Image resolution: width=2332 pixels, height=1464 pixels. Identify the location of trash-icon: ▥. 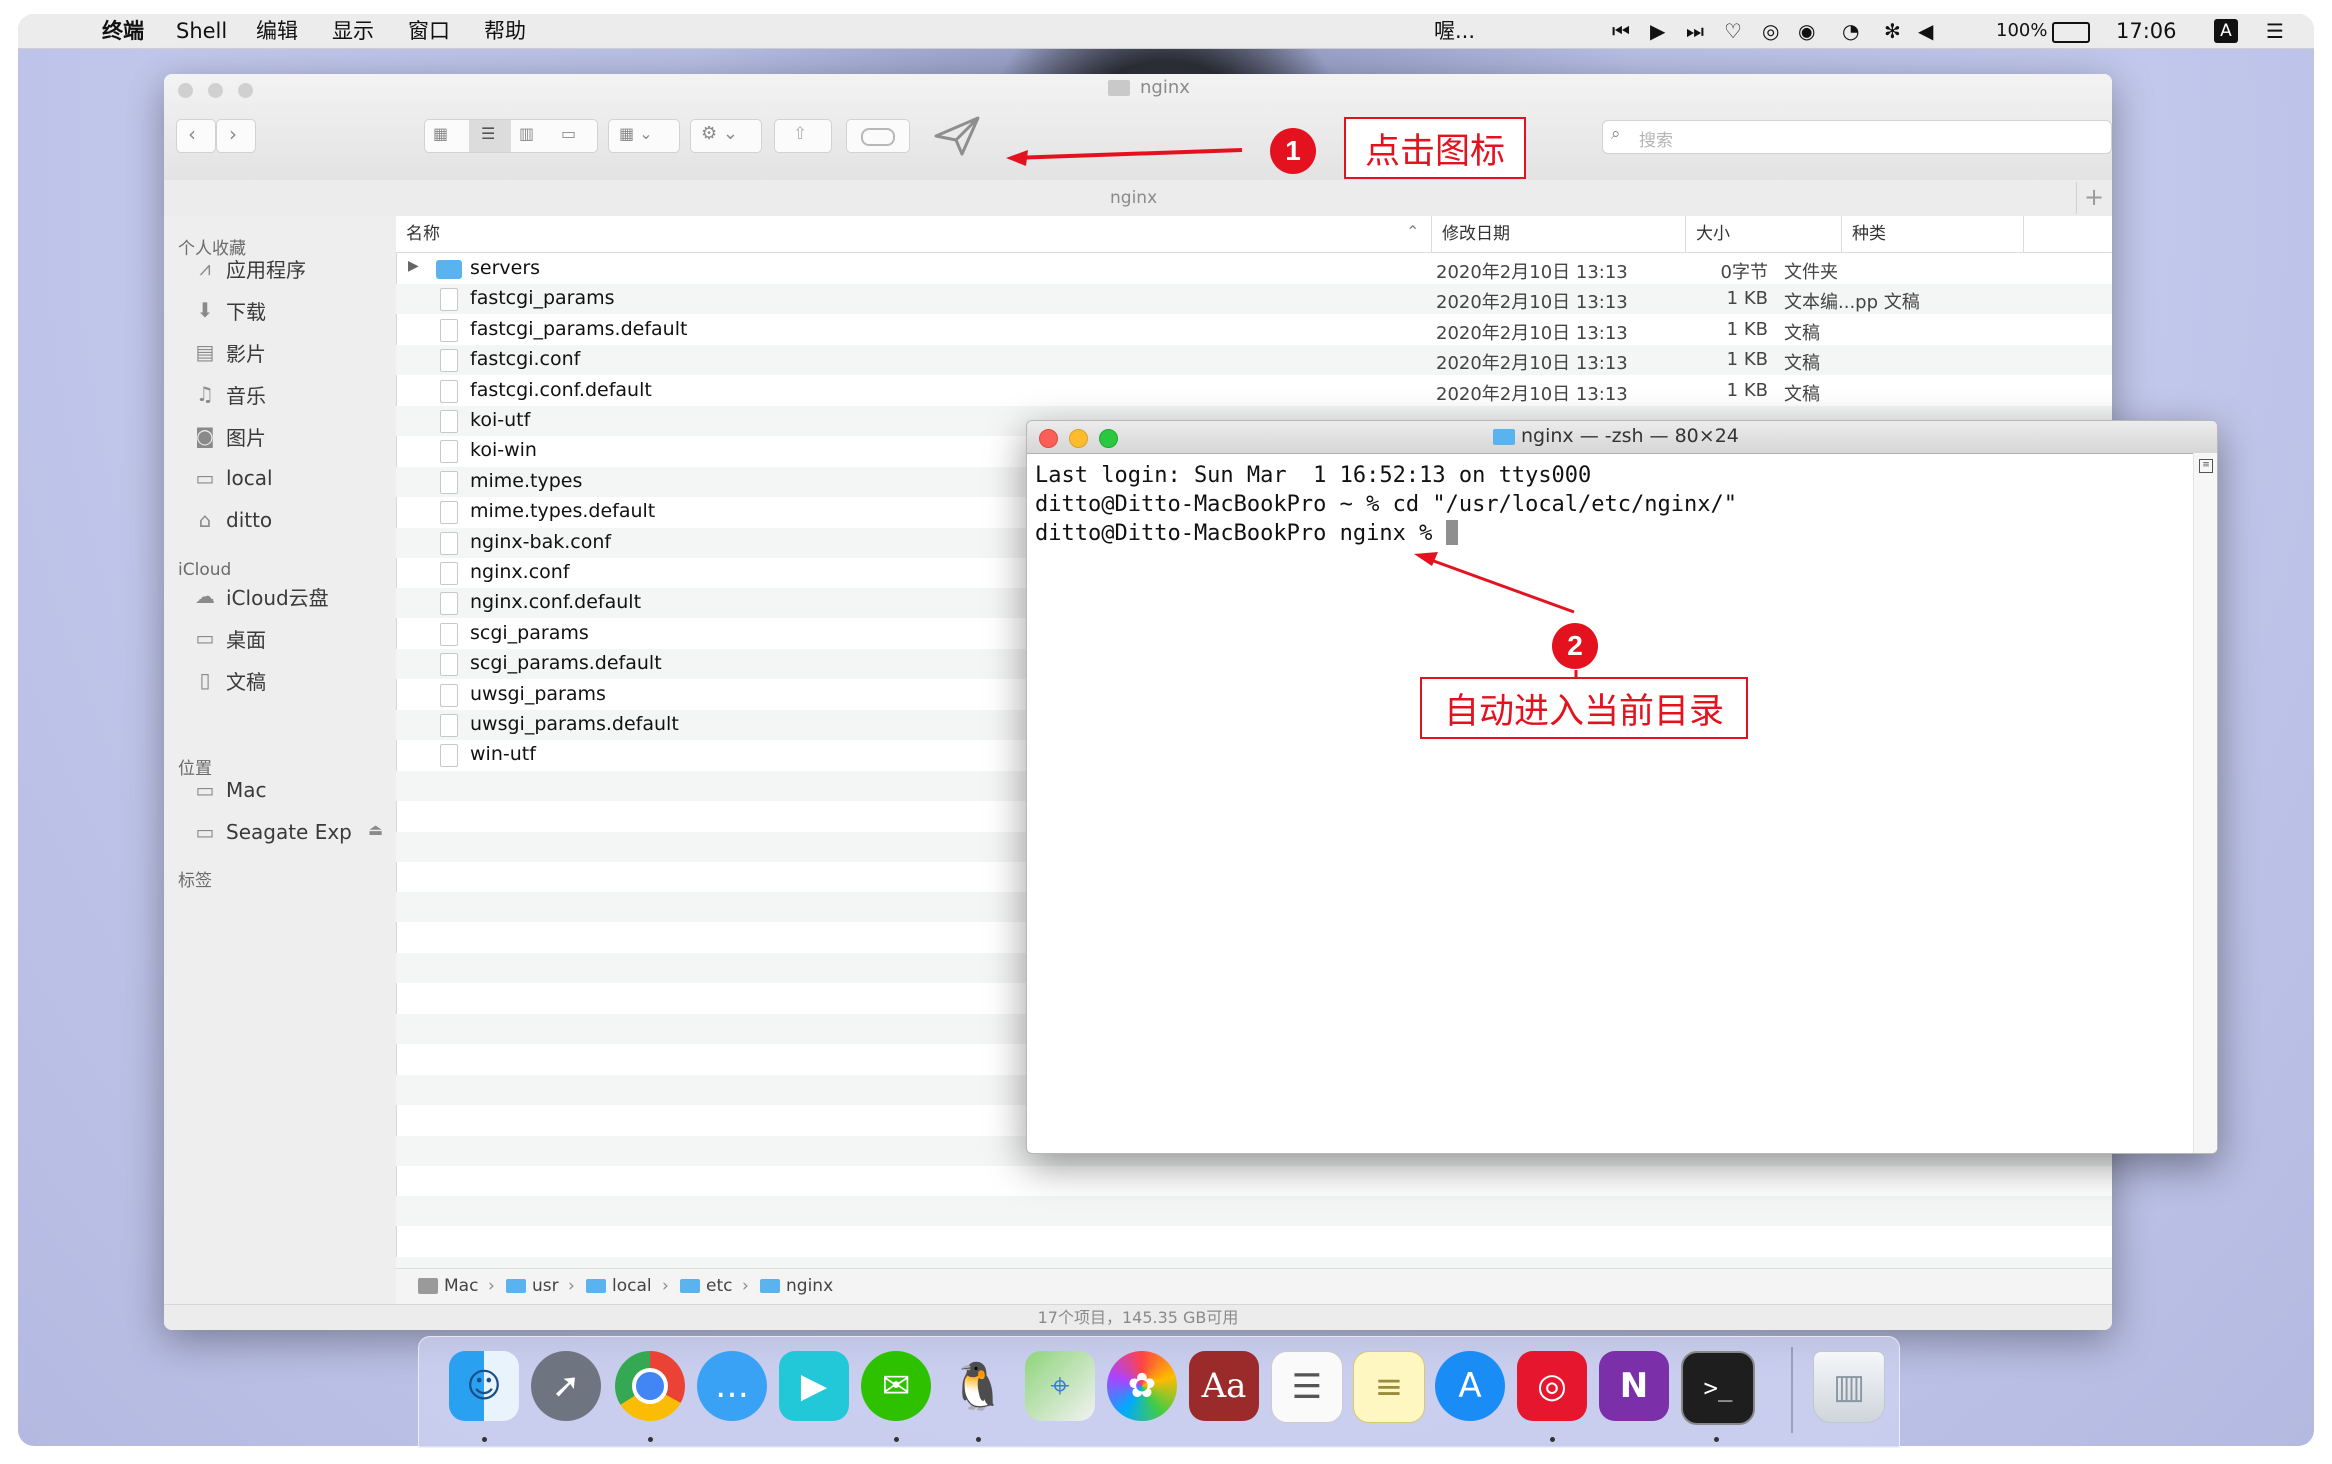
(1849, 1387).